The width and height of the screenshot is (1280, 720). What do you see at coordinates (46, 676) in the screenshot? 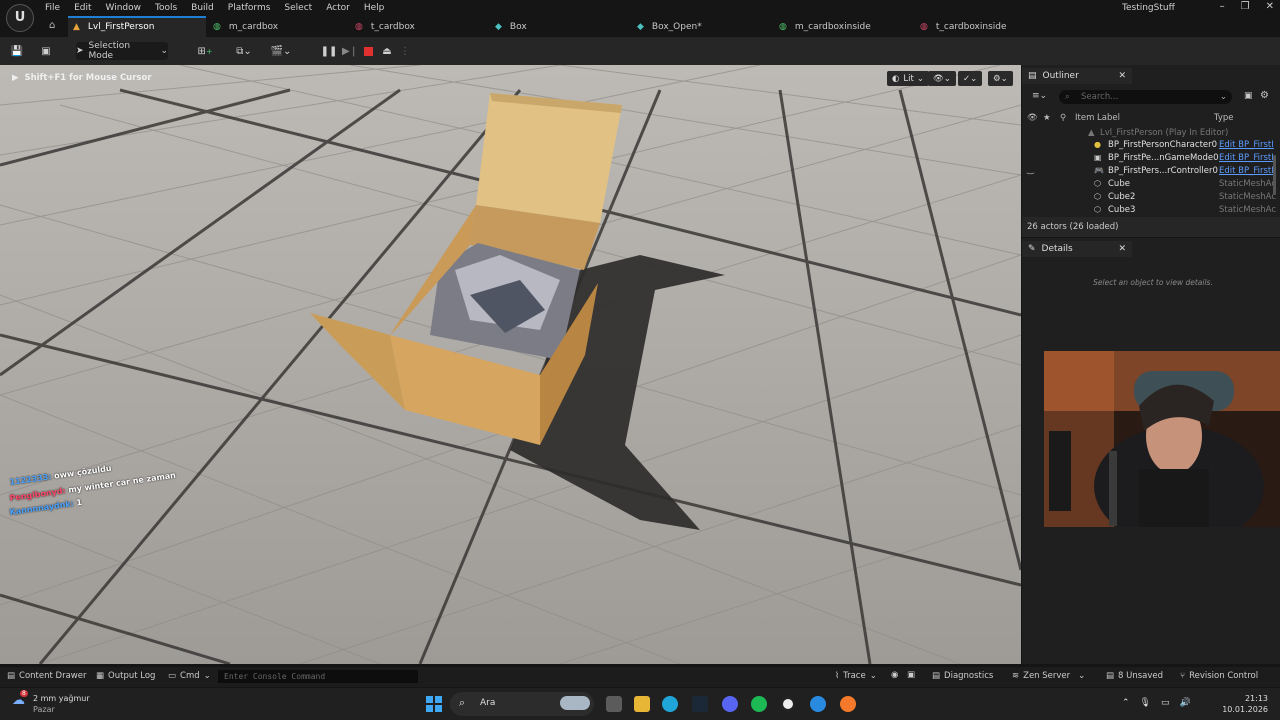
I see `content-drawer-button: ▤ Content Drawer` at bounding box center [46, 676].